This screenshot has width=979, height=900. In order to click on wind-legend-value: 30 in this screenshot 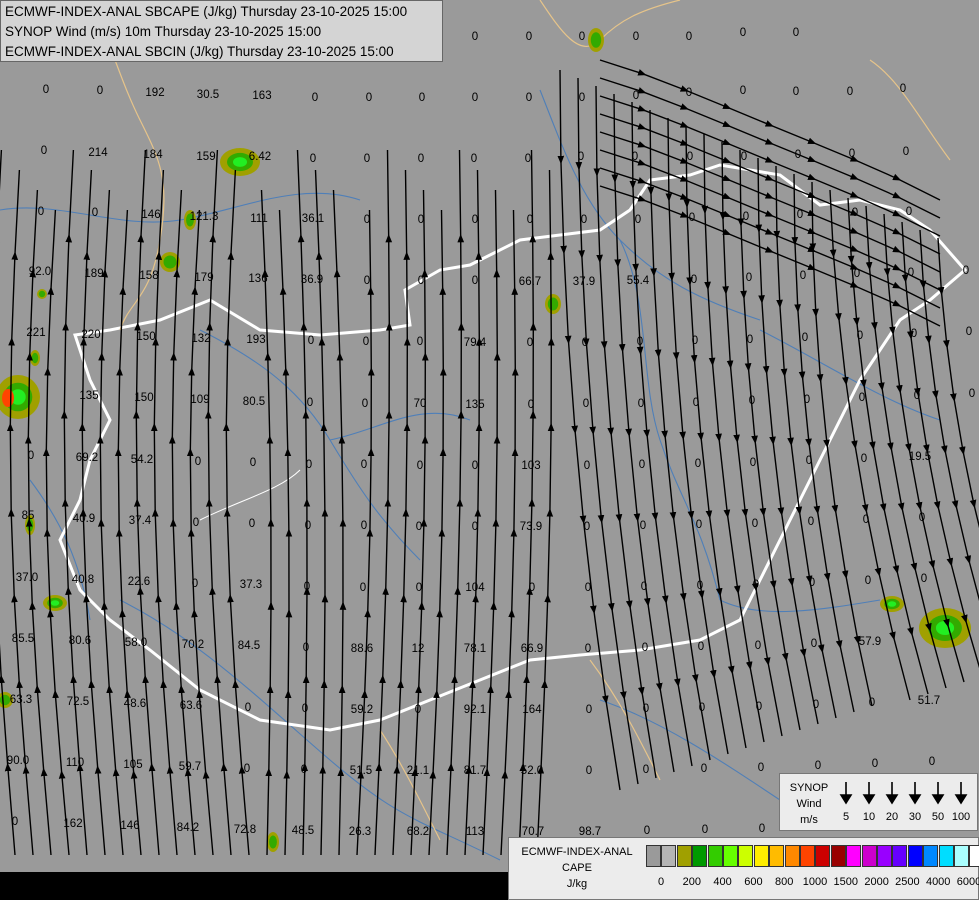, I will do `click(915, 817)`.